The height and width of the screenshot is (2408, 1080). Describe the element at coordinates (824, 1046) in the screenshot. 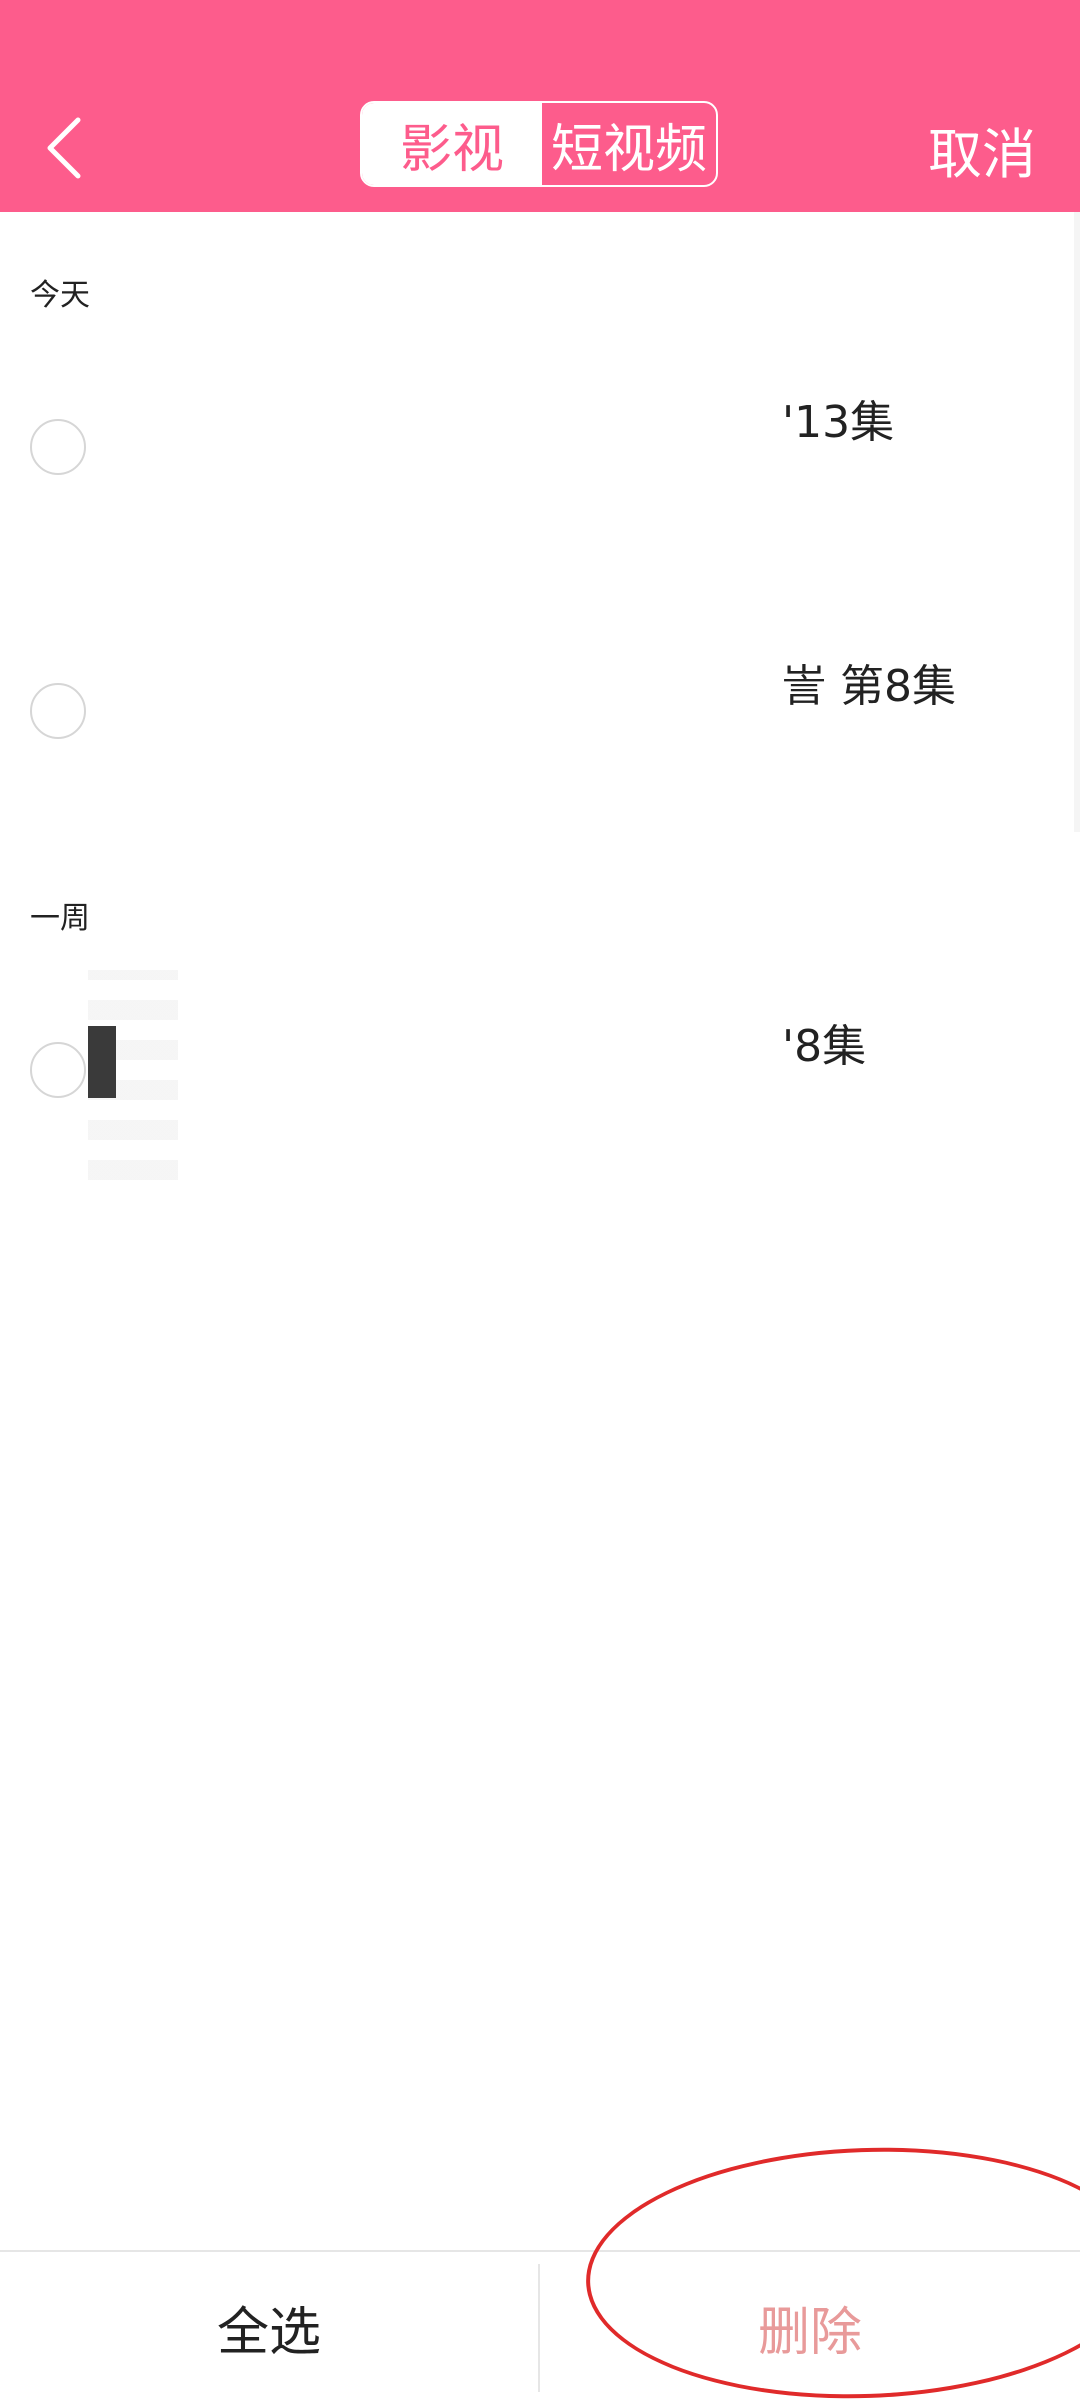

I see `item-episode-text: '8集` at that location.